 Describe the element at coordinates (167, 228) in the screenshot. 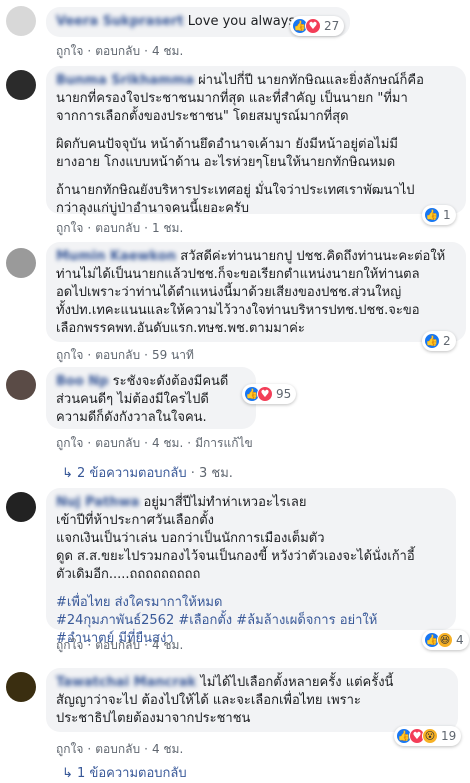

I see `timestamp: 1 ชม.` at that location.